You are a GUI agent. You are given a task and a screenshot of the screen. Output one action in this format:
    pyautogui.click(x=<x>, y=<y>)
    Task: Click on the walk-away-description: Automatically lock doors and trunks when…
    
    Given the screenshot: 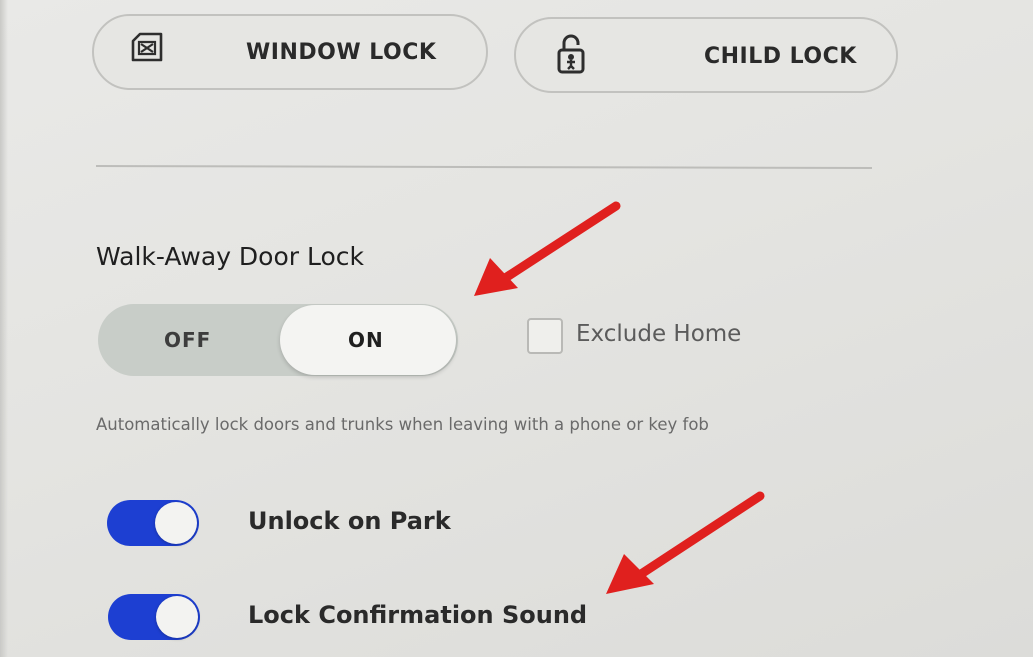 What is the action you would take?
    pyautogui.click(x=402, y=424)
    